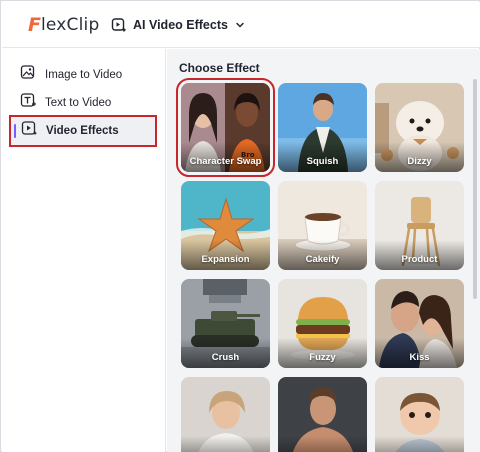 This screenshot has width=480, height=452. I want to click on effect-label: Cakeify, so click(322, 259).